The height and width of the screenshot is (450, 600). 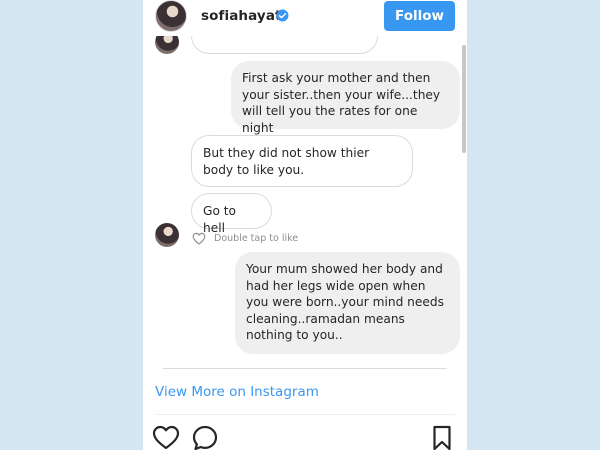 What do you see at coordinates (241, 16) in the screenshot?
I see `username: sofiahayat` at bounding box center [241, 16].